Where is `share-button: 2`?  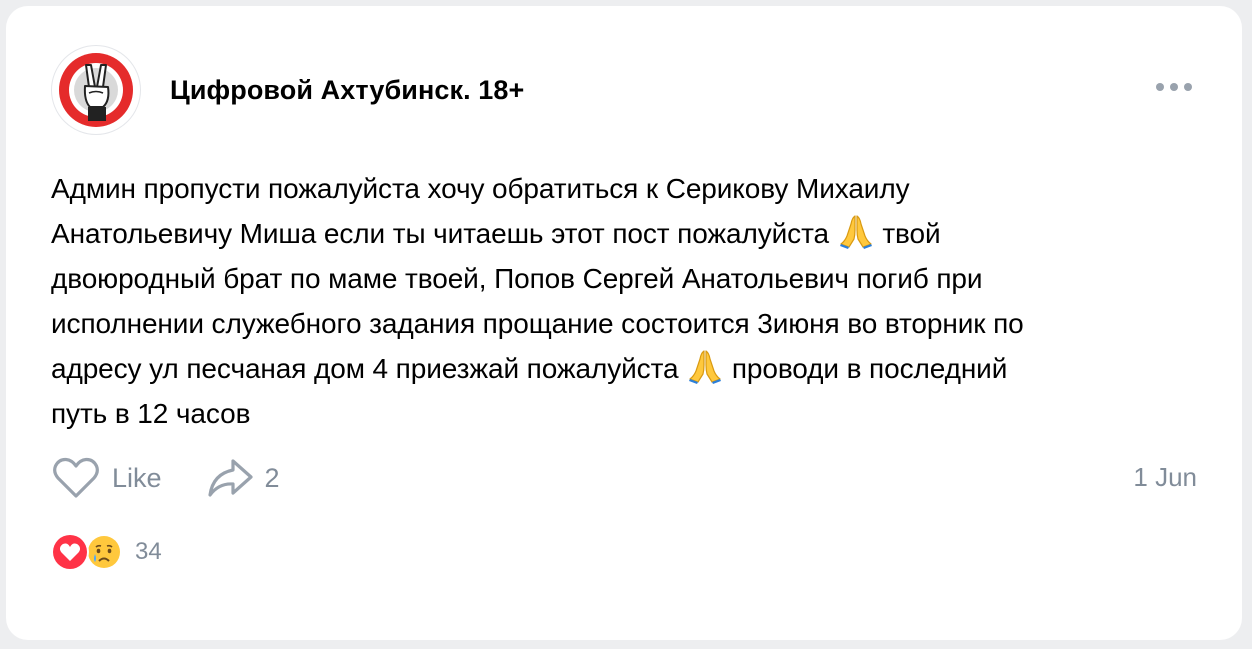
share-button: 2 is located at coordinates (243, 478).